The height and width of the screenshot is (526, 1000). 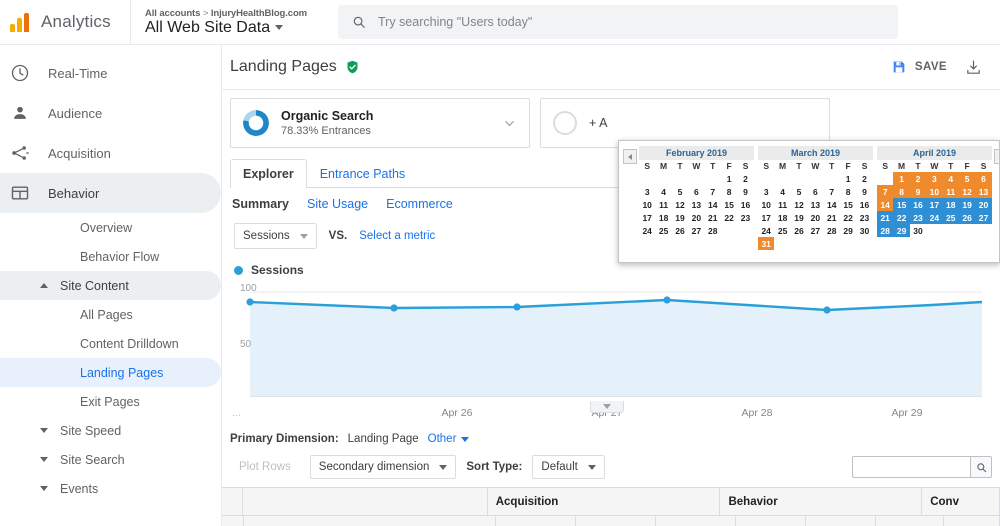 What do you see at coordinates (680, 191) in the screenshot?
I see `calendar-day: 5` at bounding box center [680, 191].